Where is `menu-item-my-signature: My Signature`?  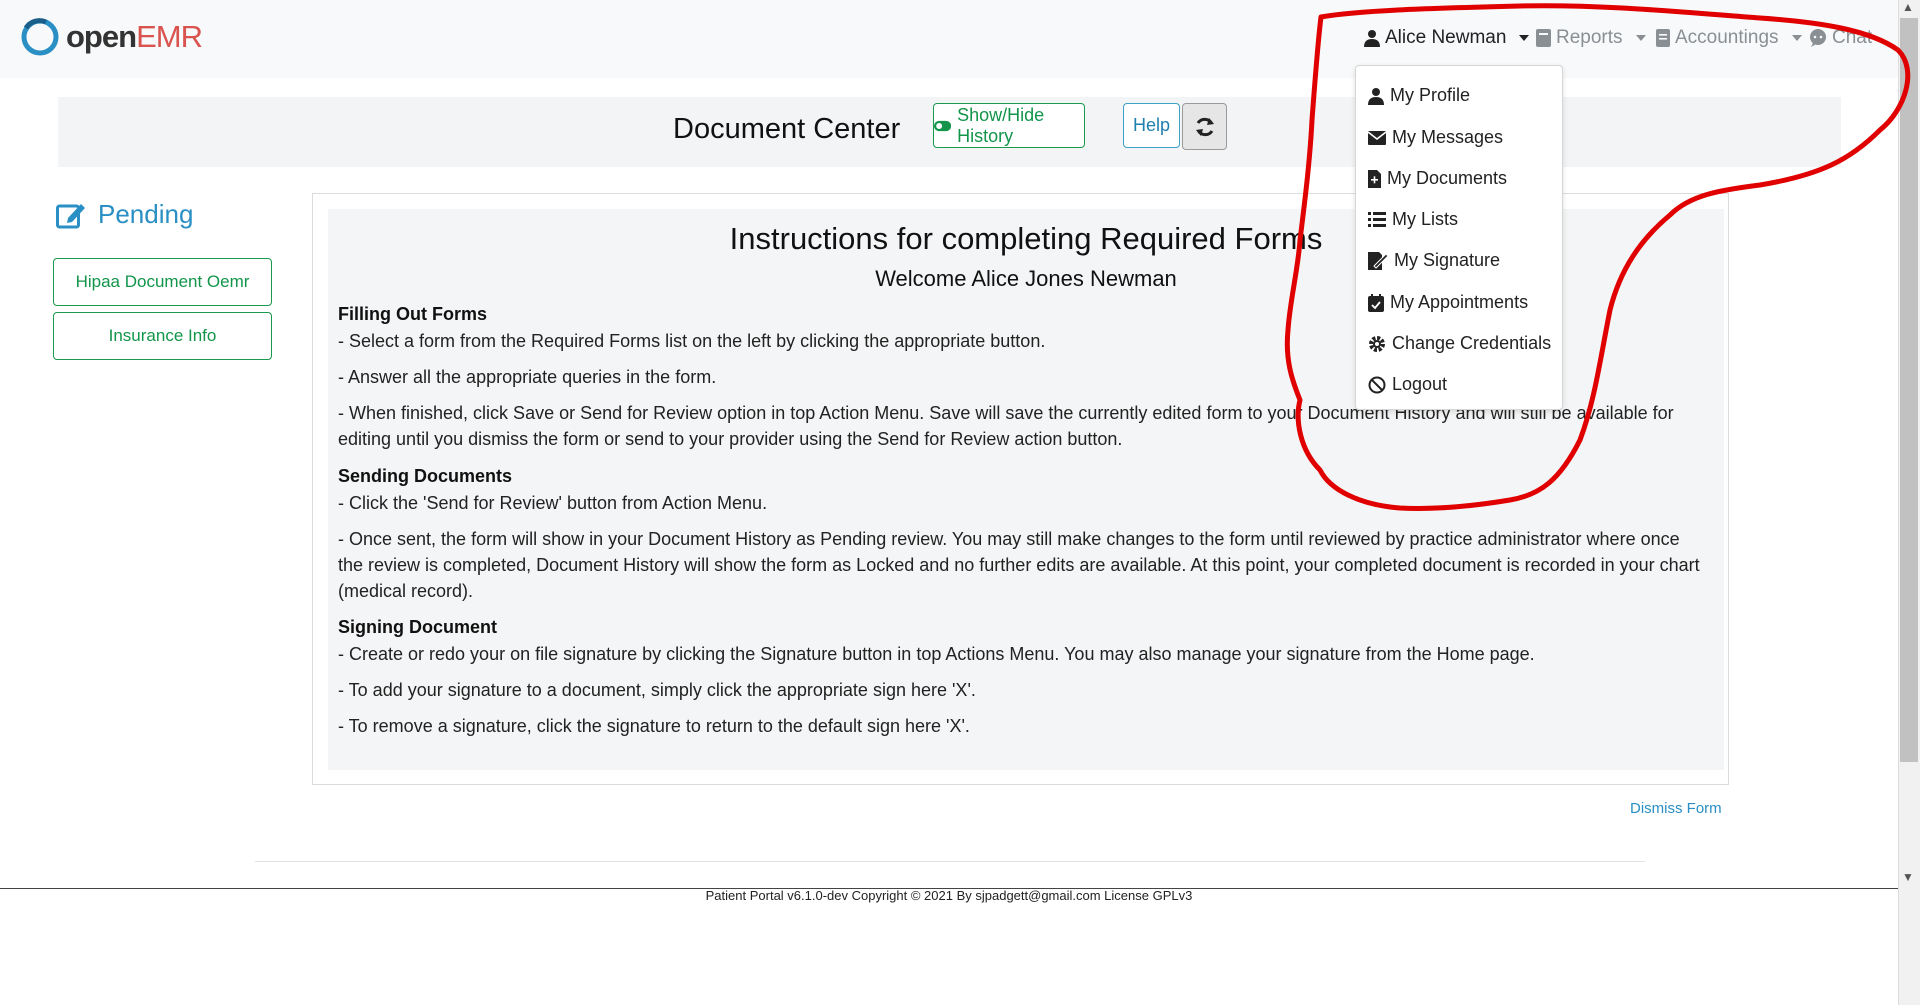 menu-item-my-signature: My Signature is located at coordinates (1434, 260).